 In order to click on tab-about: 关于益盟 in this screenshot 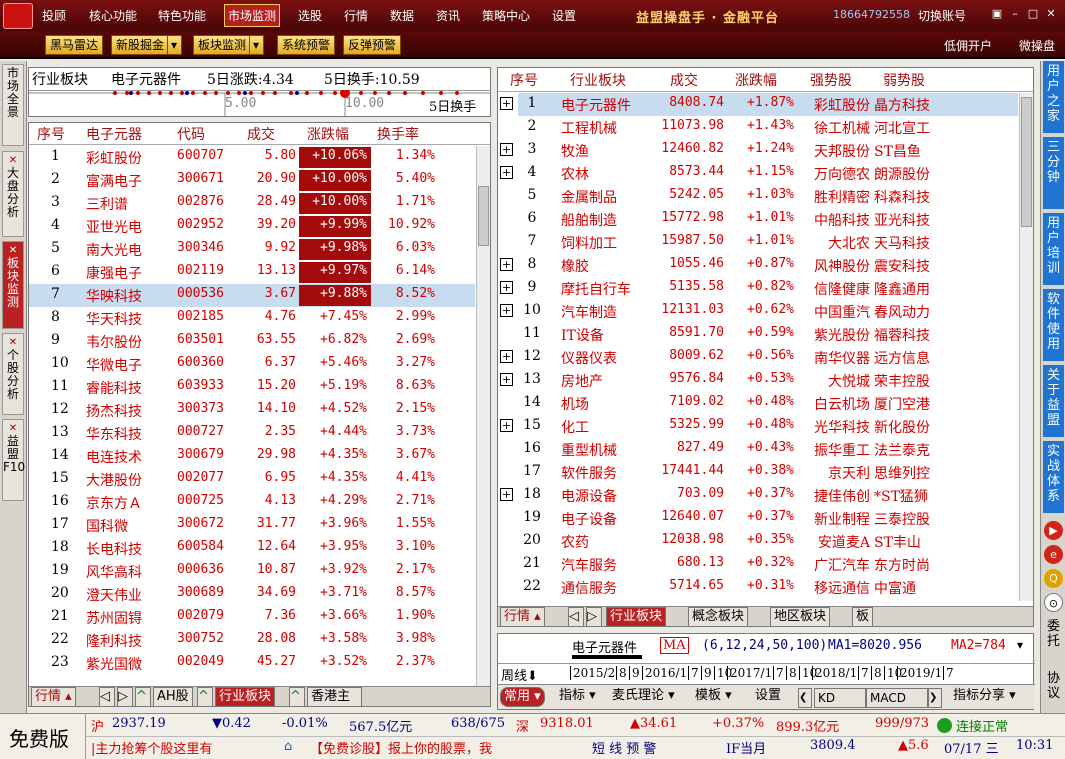, I will do `click(1053, 401)`.